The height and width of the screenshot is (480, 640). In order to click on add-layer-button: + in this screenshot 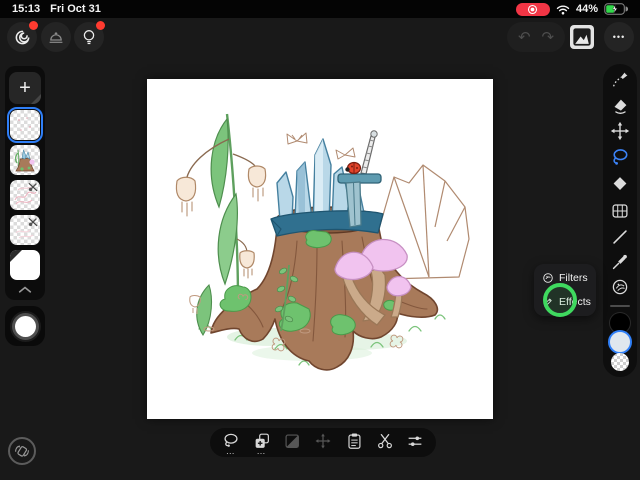, I will do `click(25, 88)`.